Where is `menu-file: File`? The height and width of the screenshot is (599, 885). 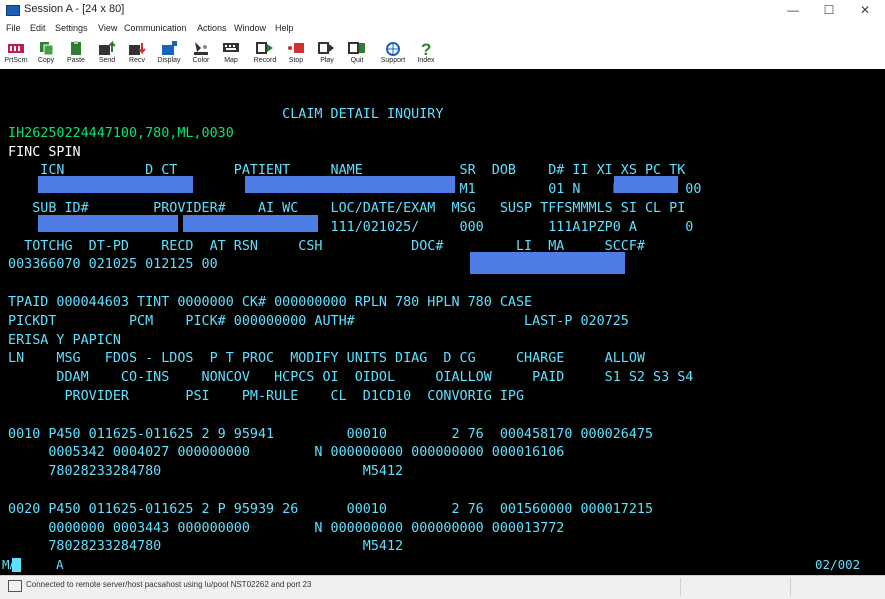
menu-file: File is located at coordinates (13, 28).